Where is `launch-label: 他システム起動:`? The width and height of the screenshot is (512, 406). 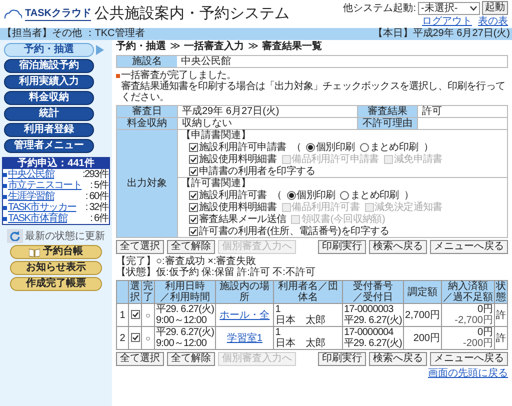
launch-label: 他システム起動: is located at coordinates (379, 8).